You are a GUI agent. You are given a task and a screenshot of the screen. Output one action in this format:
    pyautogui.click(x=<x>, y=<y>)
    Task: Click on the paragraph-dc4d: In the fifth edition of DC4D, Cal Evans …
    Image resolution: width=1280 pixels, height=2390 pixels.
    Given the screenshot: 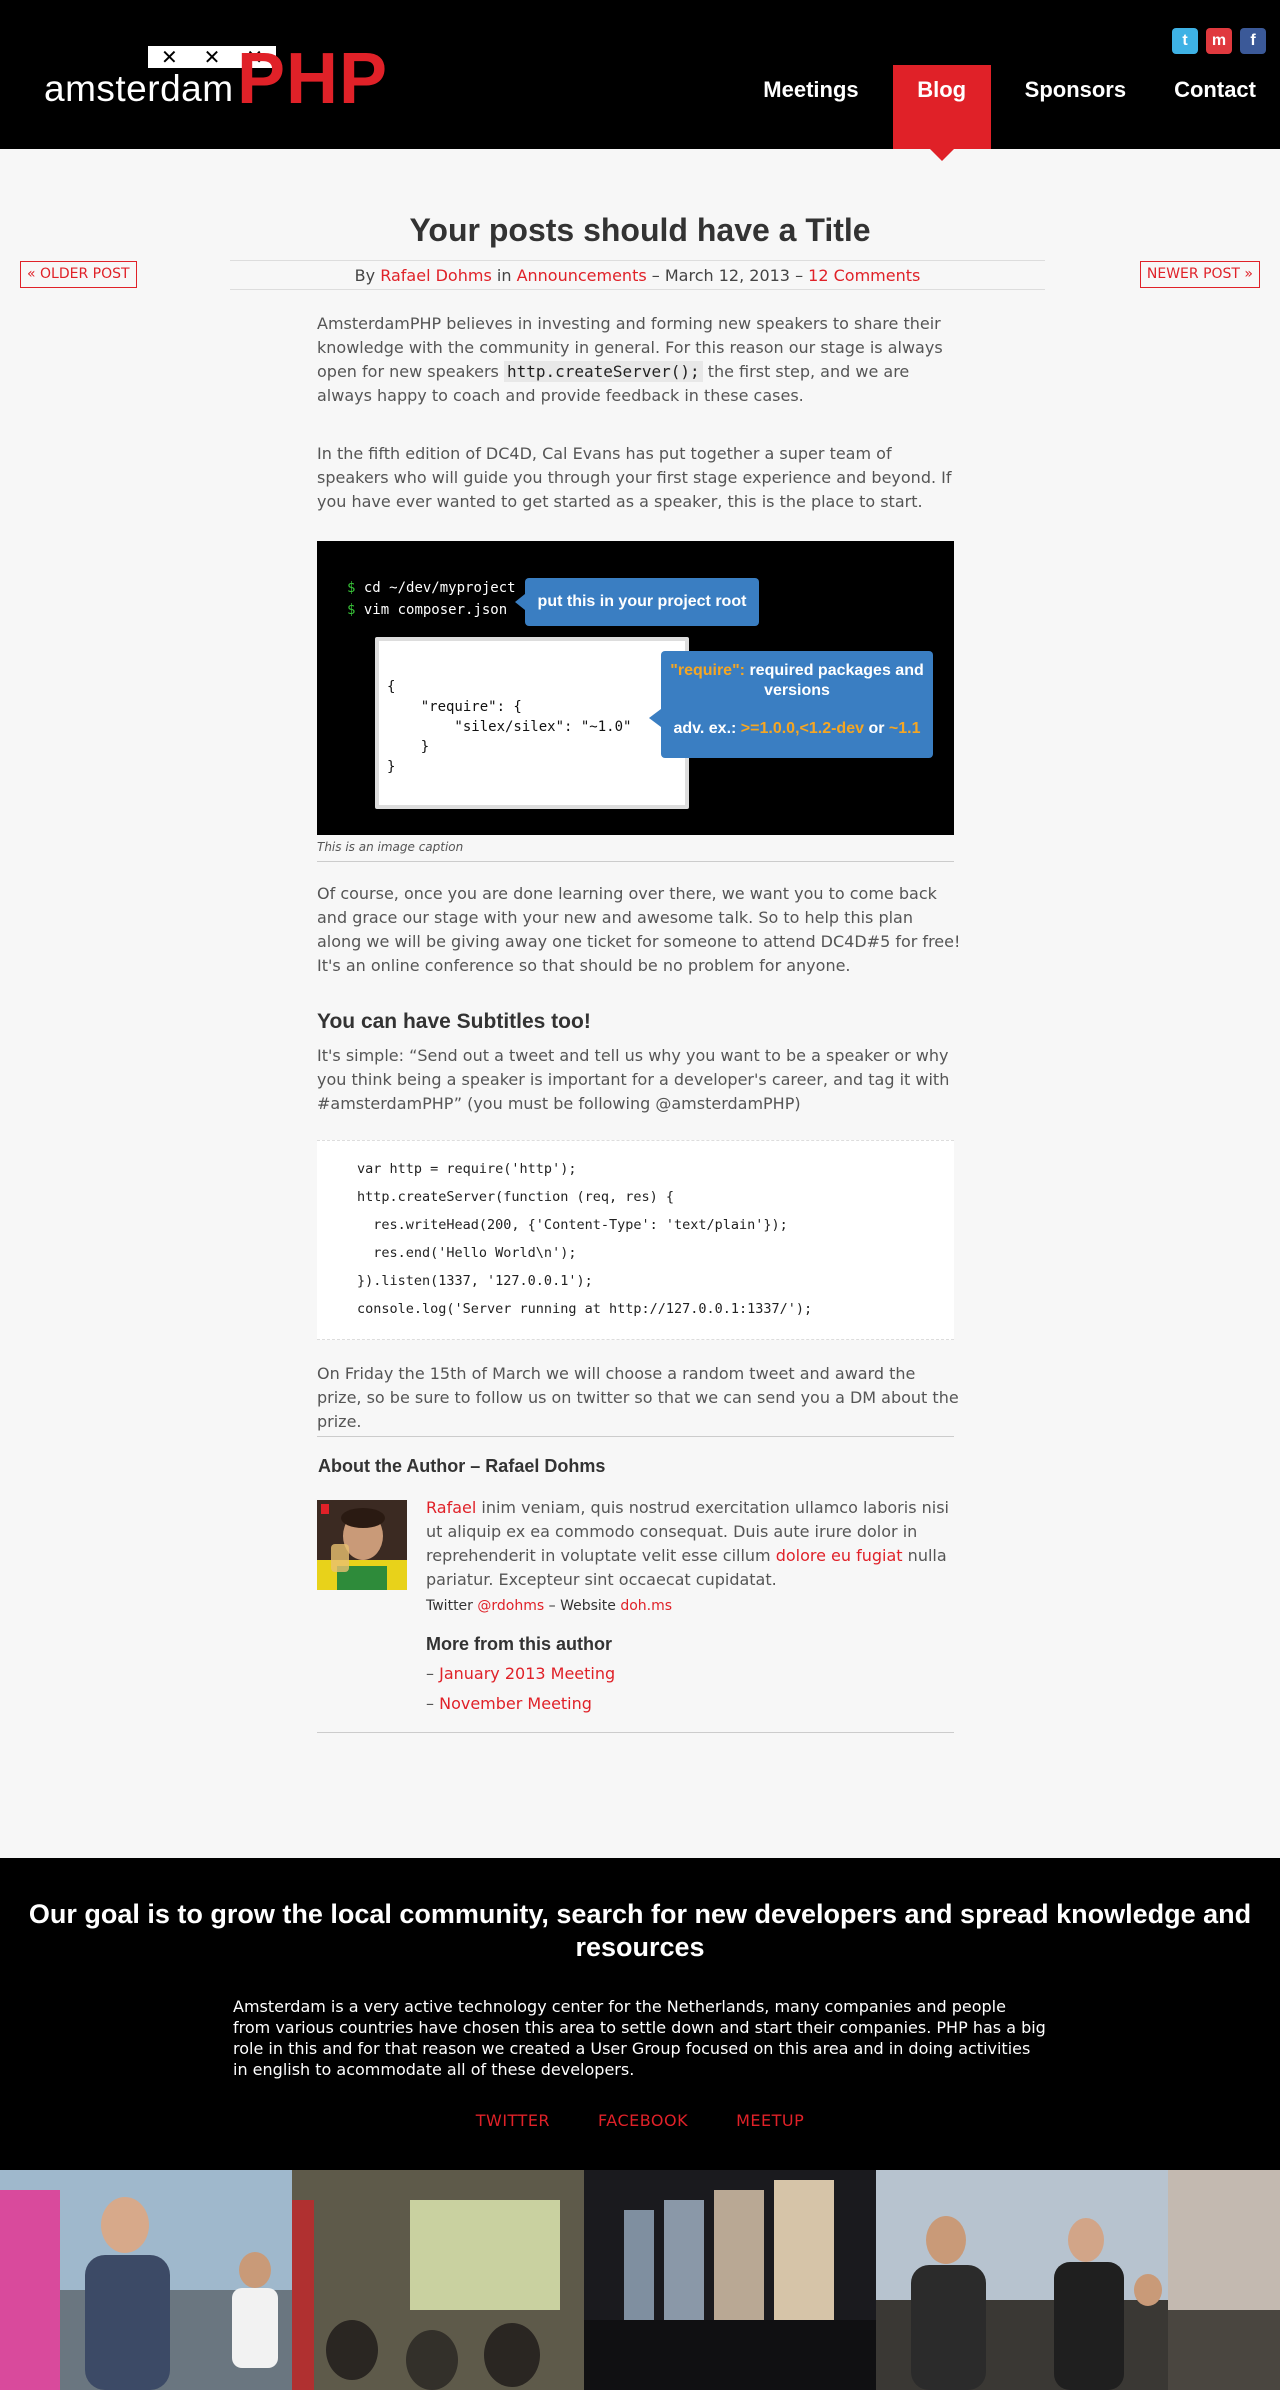 What is the action you would take?
    pyautogui.click(x=634, y=477)
    